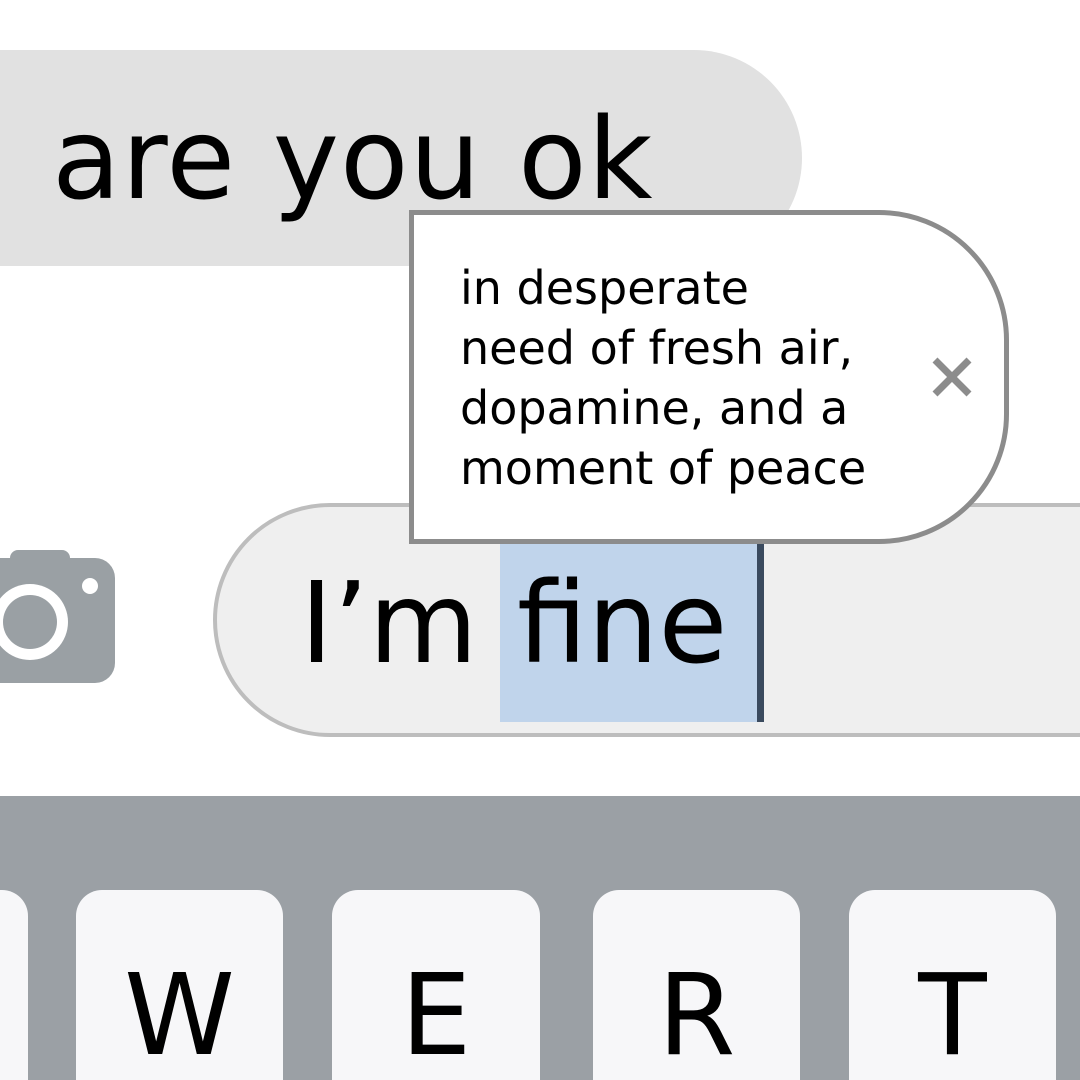 This screenshot has height=1080, width=1080. What do you see at coordinates (60, 618) in the screenshot?
I see `camera-icon` at bounding box center [60, 618].